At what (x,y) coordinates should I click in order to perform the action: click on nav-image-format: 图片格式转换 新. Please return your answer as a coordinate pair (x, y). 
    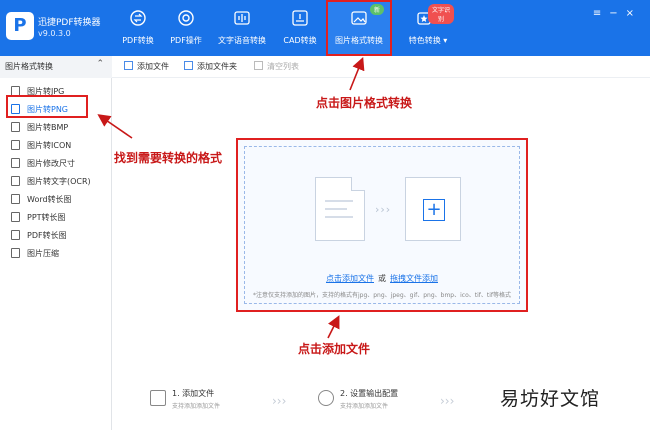
    Looking at the image, I should click on (359, 28).